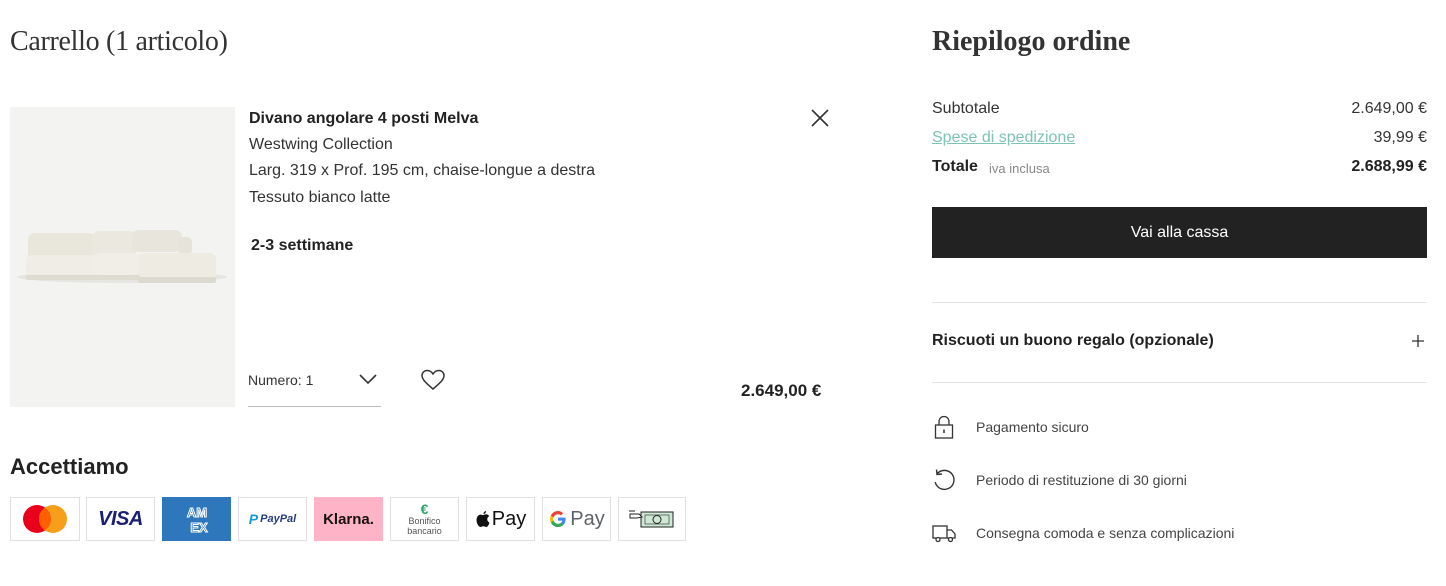 This screenshot has height=586, width=1446. Describe the element at coordinates (1081, 480) in the screenshot. I see `benefit-return-period: Periodo di restituzione di 30 giorni` at that location.